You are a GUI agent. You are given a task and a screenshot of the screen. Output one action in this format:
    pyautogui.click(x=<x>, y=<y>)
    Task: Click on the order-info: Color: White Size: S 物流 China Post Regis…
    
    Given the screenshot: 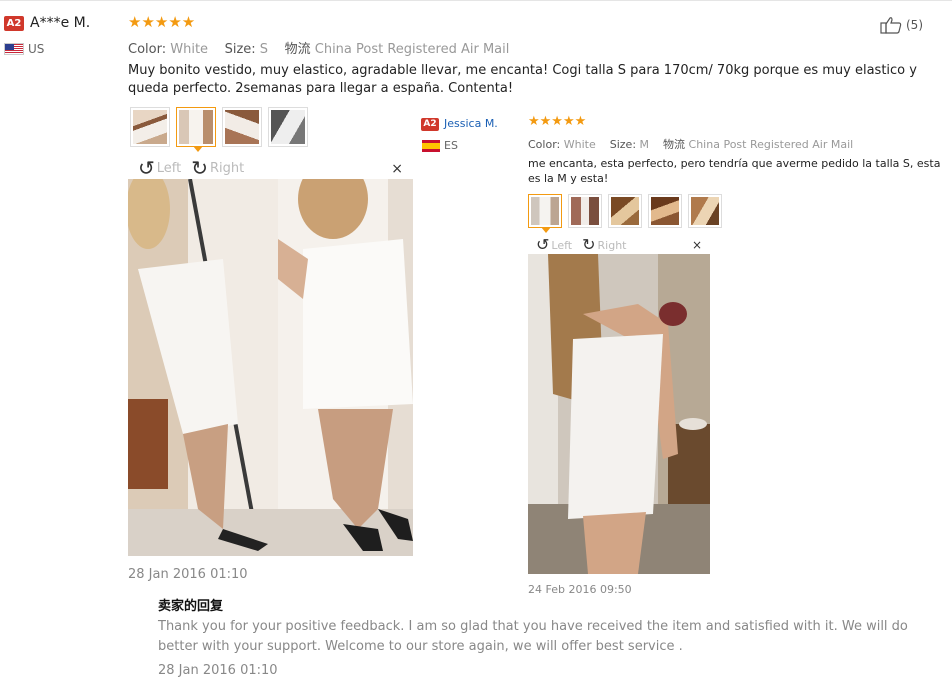 What is the action you would take?
    pyautogui.click(x=318, y=47)
    